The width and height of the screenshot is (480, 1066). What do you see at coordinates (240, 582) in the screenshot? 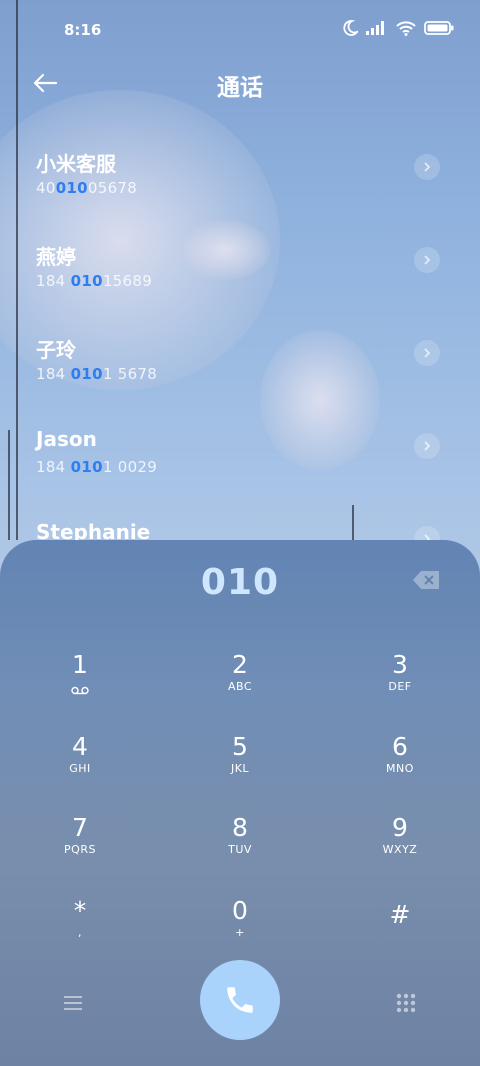
I see `dialed-number: 010` at bounding box center [240, 582].